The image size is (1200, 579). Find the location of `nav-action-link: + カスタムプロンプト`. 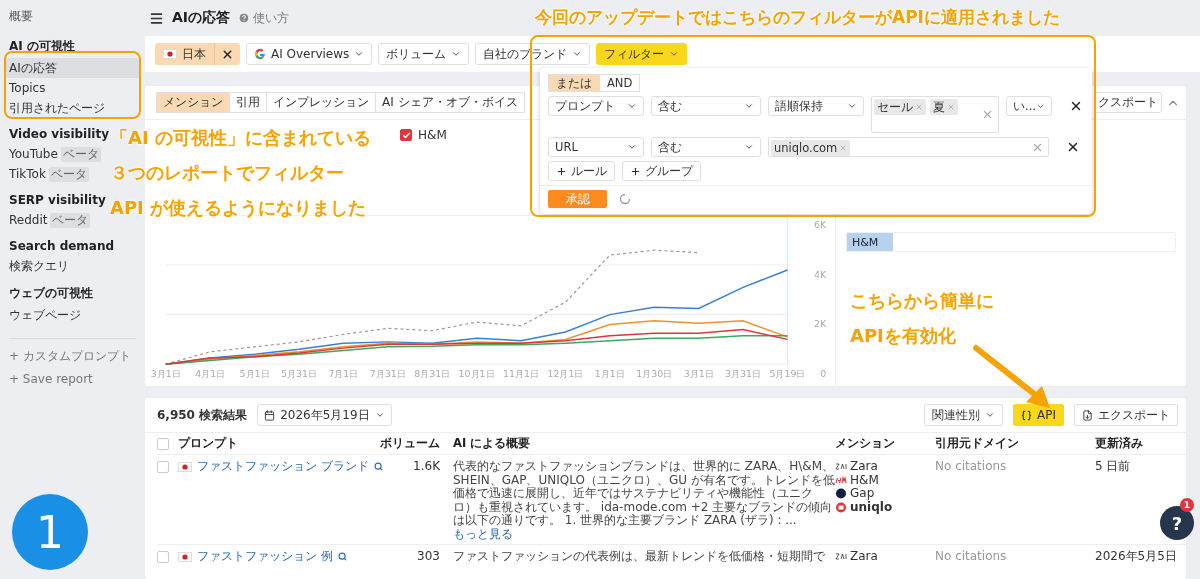

nav-action-link: + カスタムプロンプト is located at coordinates (70, 356).